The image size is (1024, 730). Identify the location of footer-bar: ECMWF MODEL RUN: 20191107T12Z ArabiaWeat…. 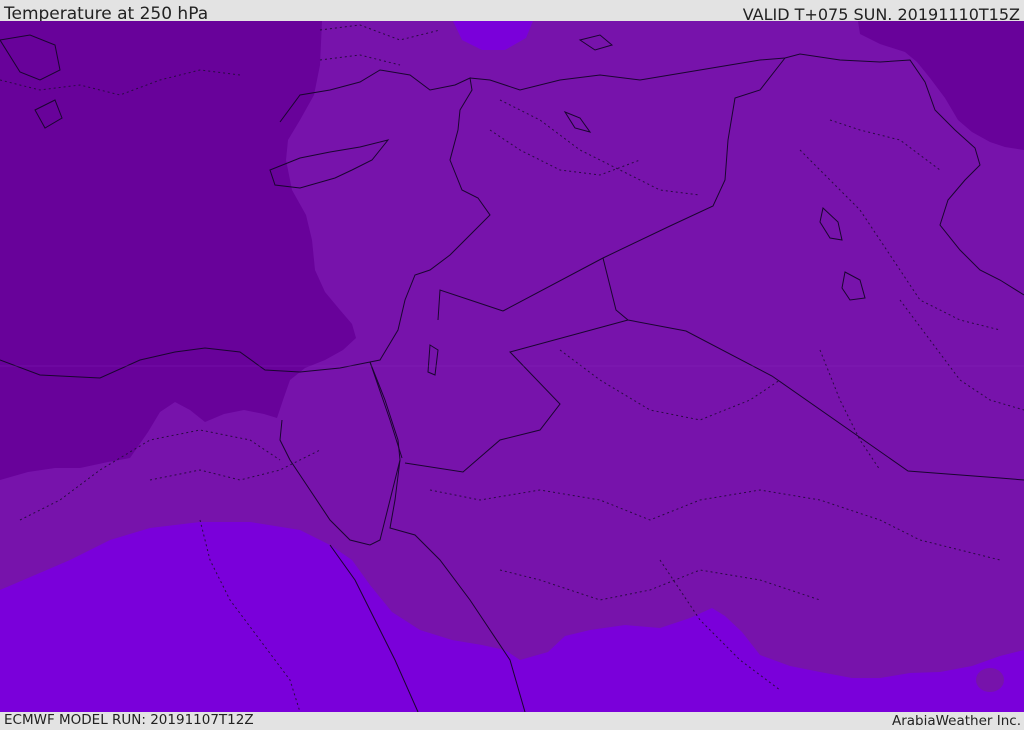
(512, 720).